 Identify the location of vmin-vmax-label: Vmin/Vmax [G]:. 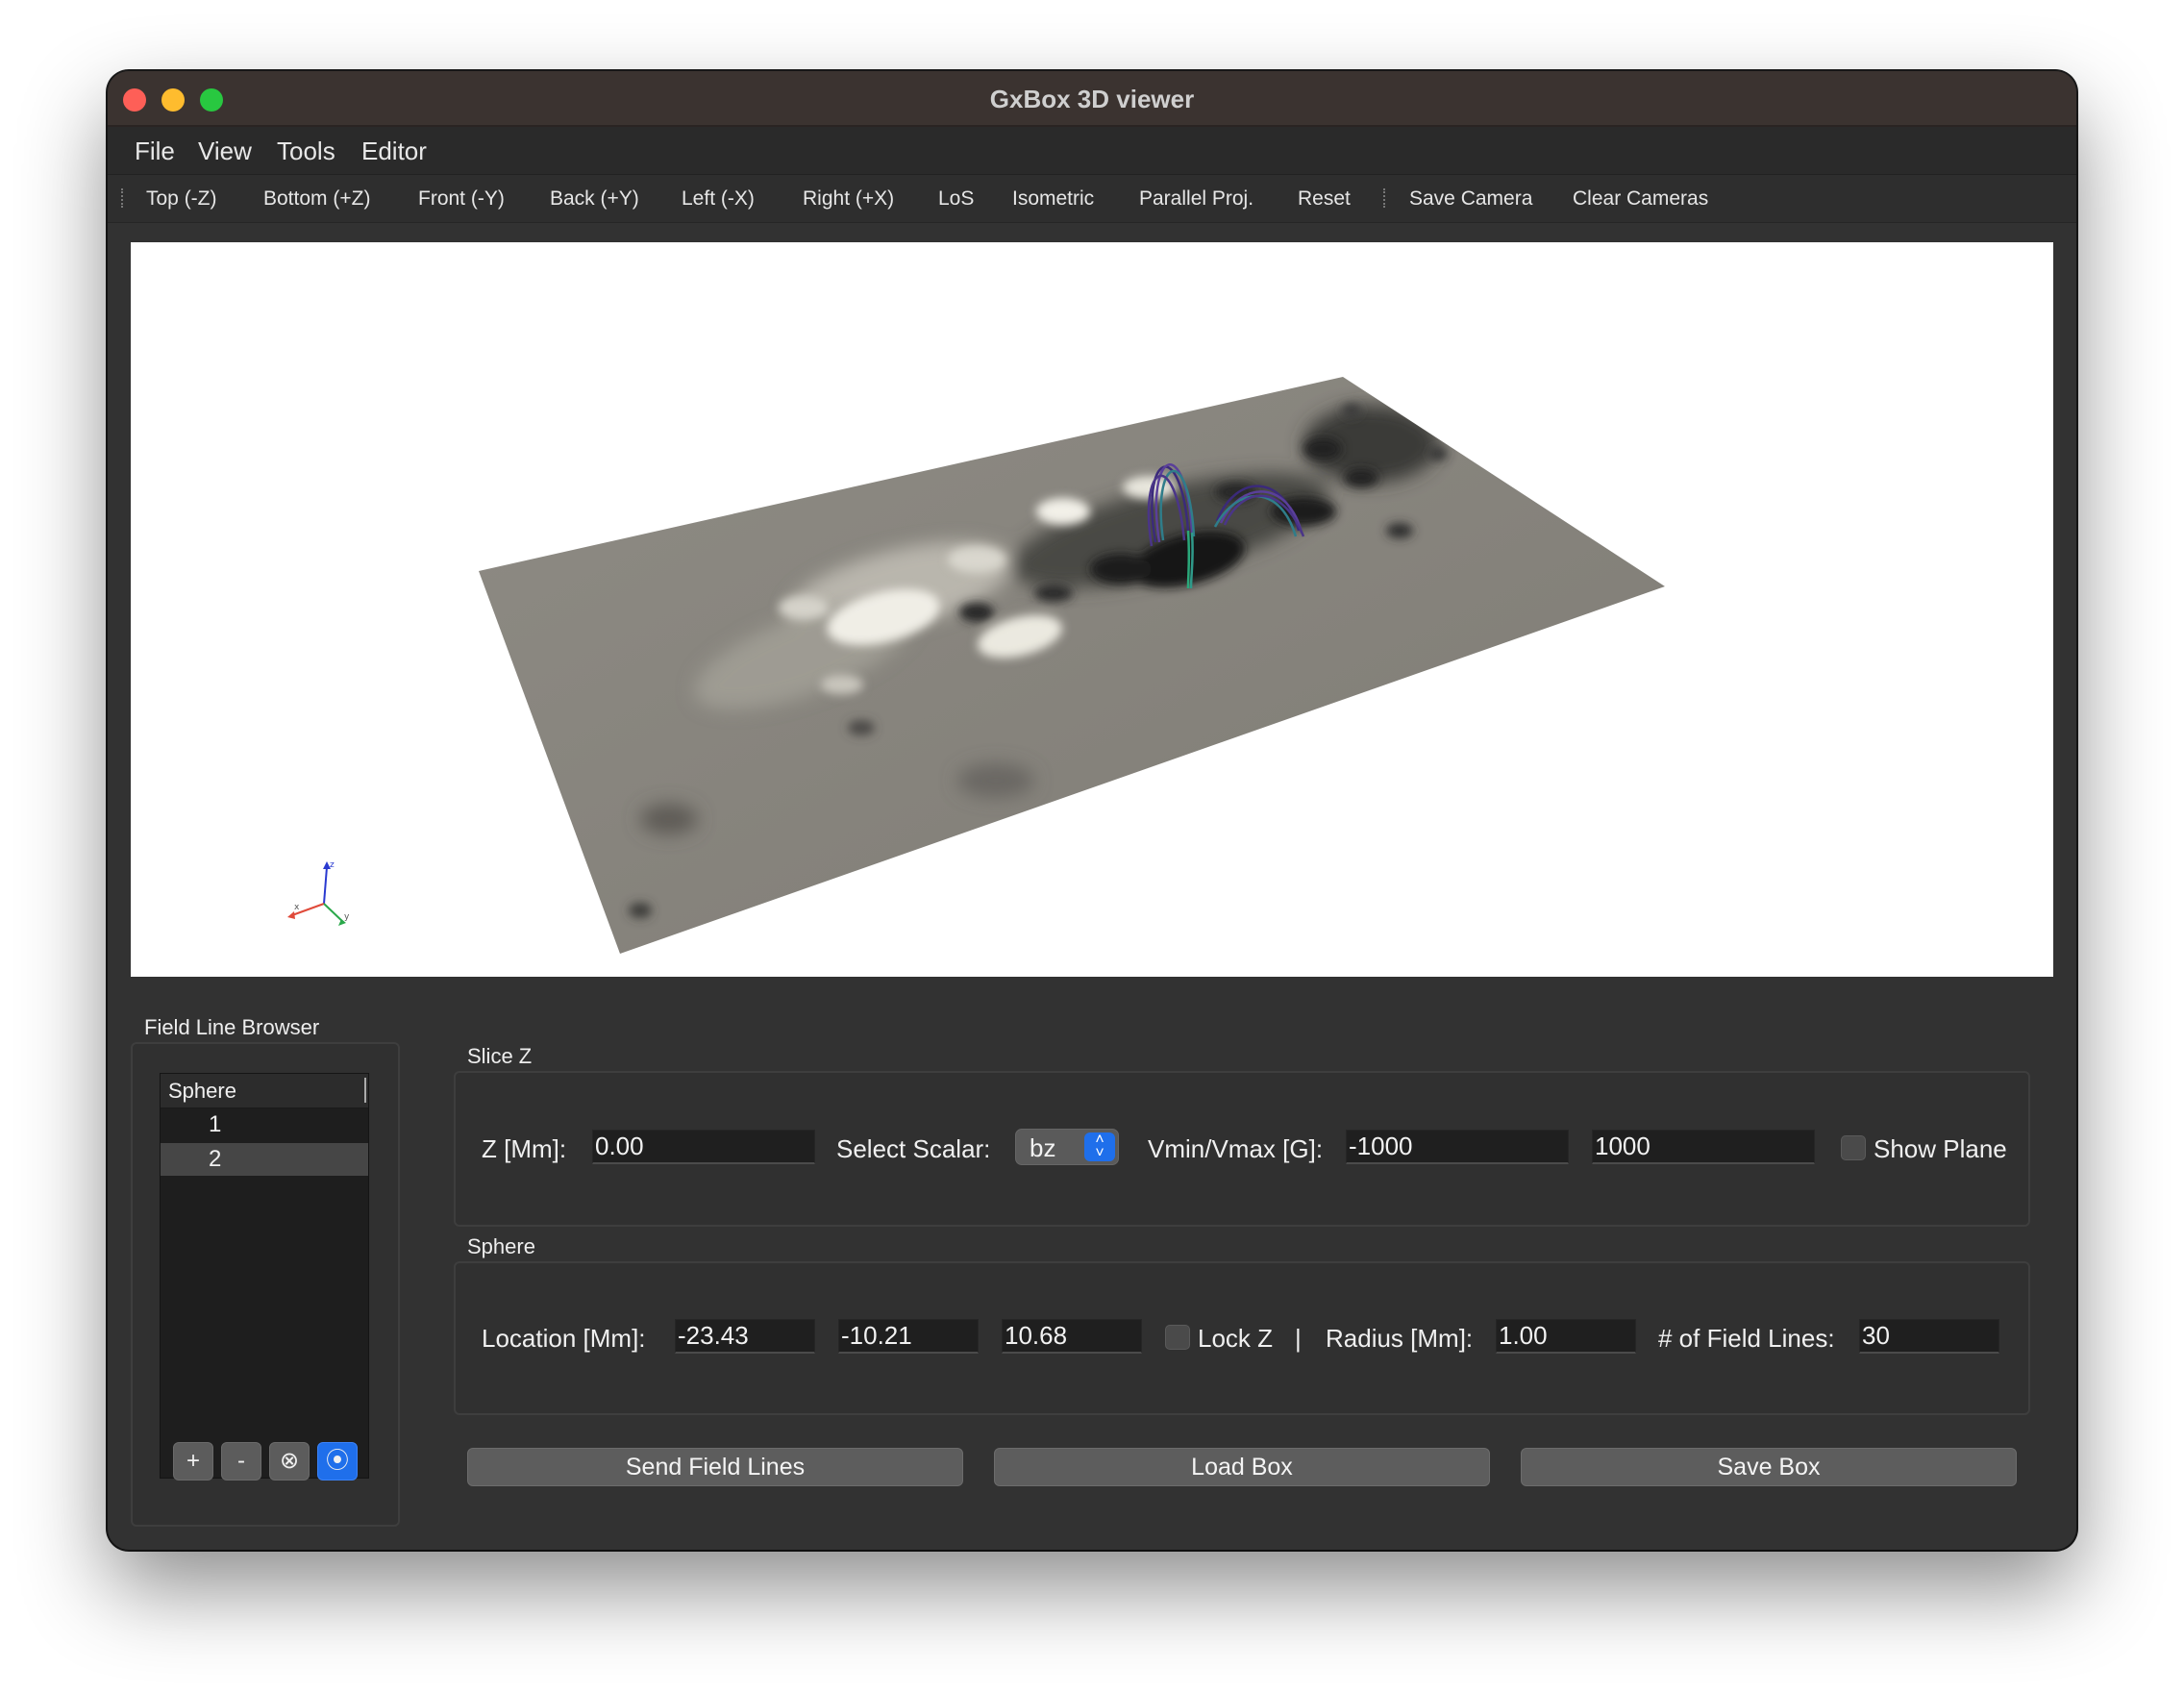
(1236, 1148).